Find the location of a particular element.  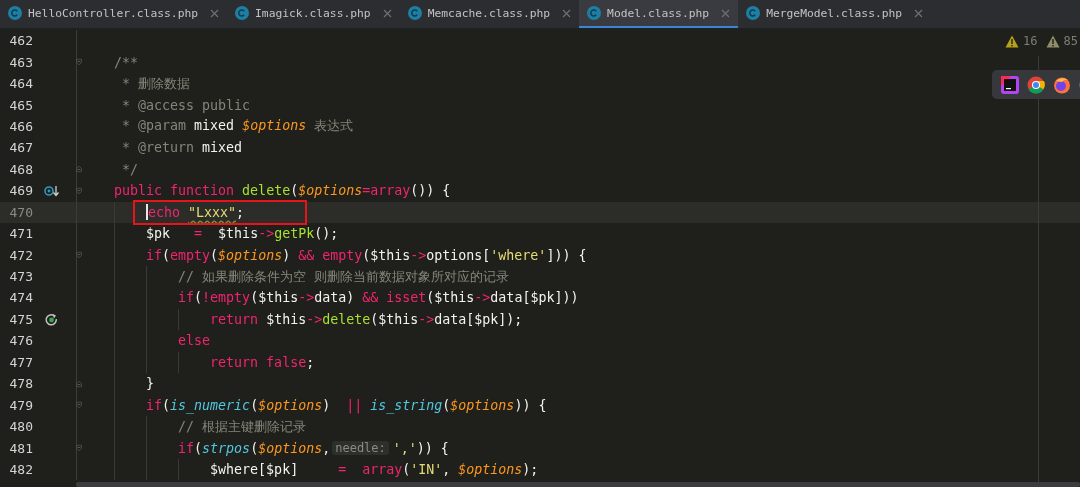

line-number: 474 is located at coordinates (20, 298).